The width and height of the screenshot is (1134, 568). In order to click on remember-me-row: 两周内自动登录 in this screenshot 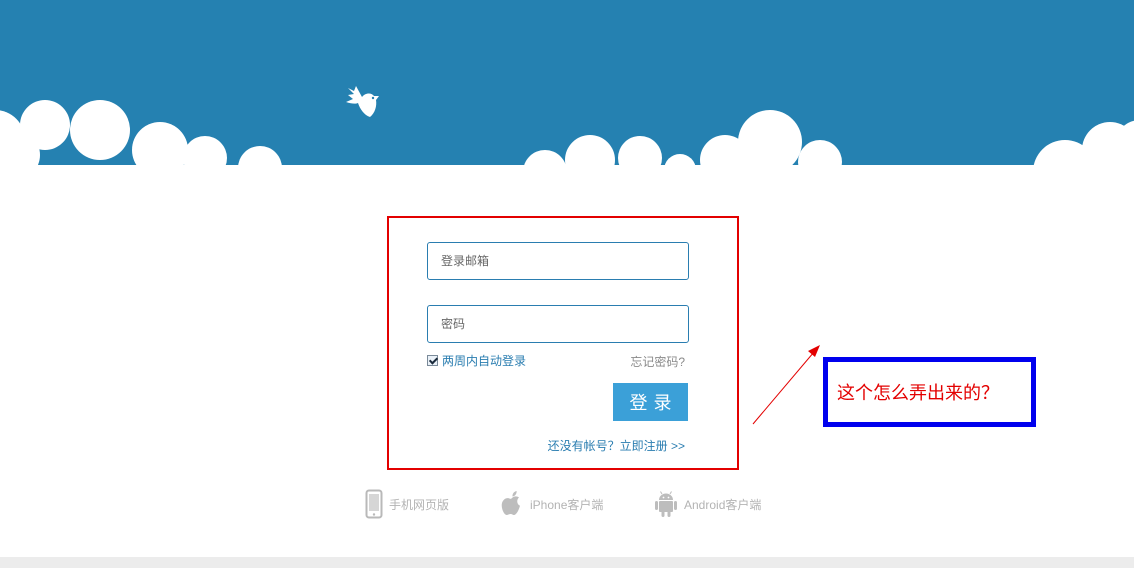, I will do `click(476, 360)`.